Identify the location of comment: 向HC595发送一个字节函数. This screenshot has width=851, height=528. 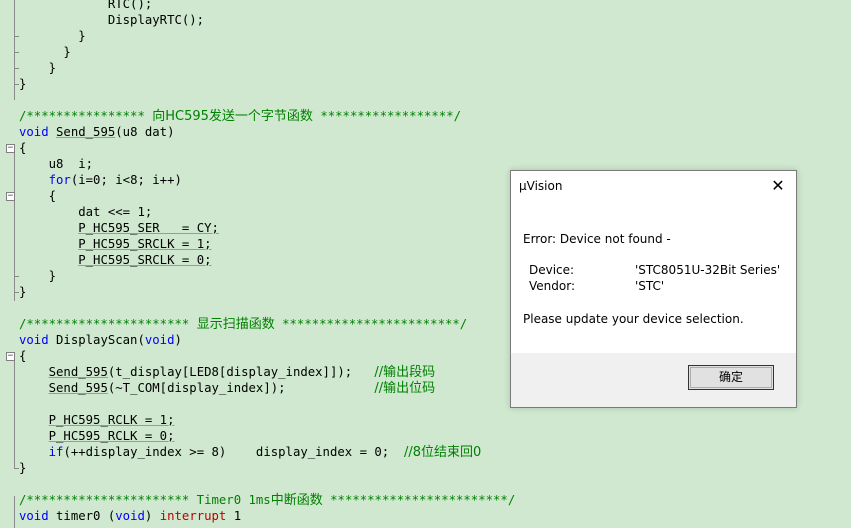
(232, 116).